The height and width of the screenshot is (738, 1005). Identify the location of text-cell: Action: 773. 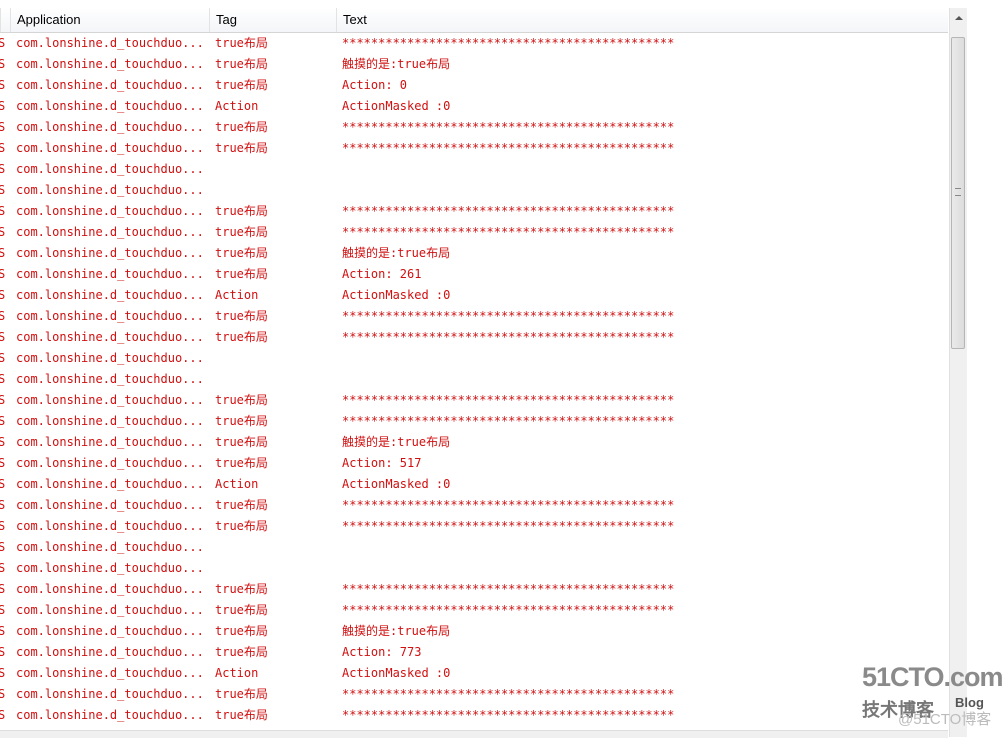
(382, 652).